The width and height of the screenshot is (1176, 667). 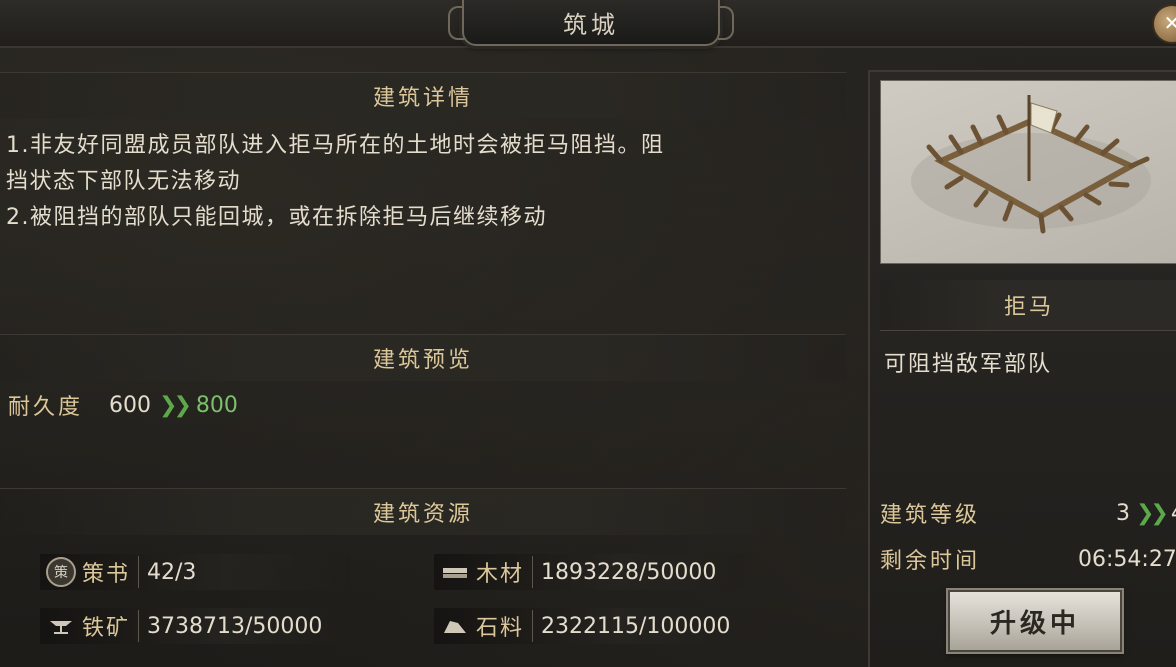 I want to click on details-header: 建筑详情, so click(x=423, y=95).